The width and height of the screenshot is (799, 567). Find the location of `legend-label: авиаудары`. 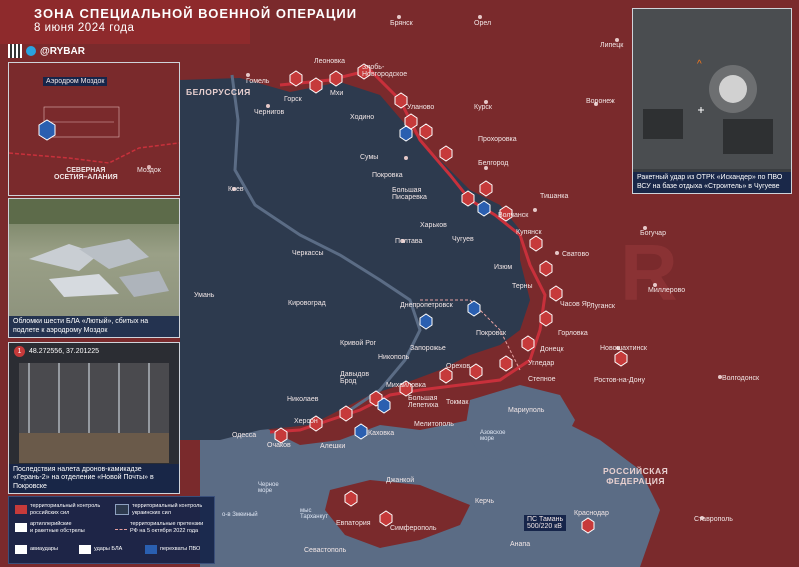

legend-label: авиаудары is located at coordinates (44, 549).